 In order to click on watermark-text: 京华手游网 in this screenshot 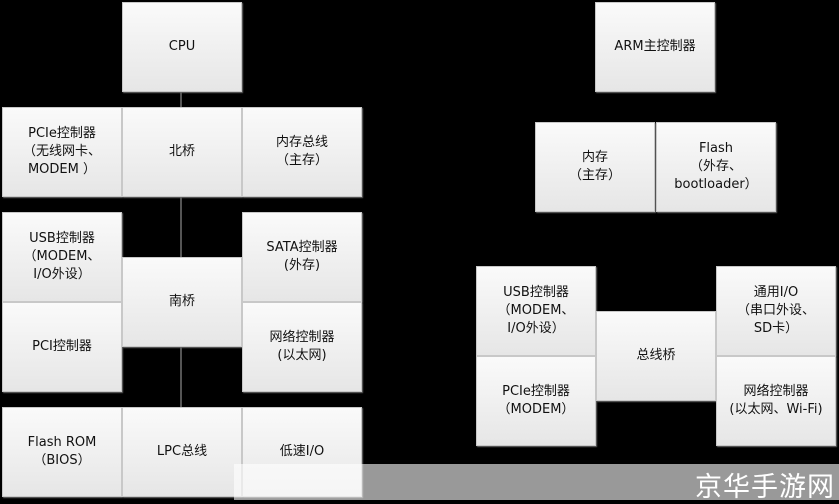, I will do `click(765, 487)`.